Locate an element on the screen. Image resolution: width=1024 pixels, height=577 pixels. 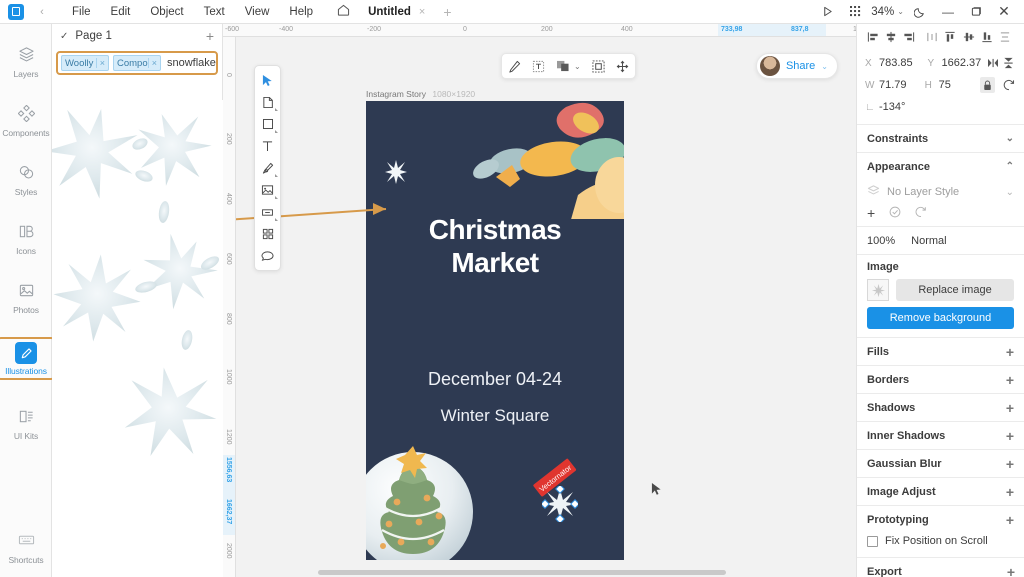
refresh-style-icon is located at coordinates (921, 213).